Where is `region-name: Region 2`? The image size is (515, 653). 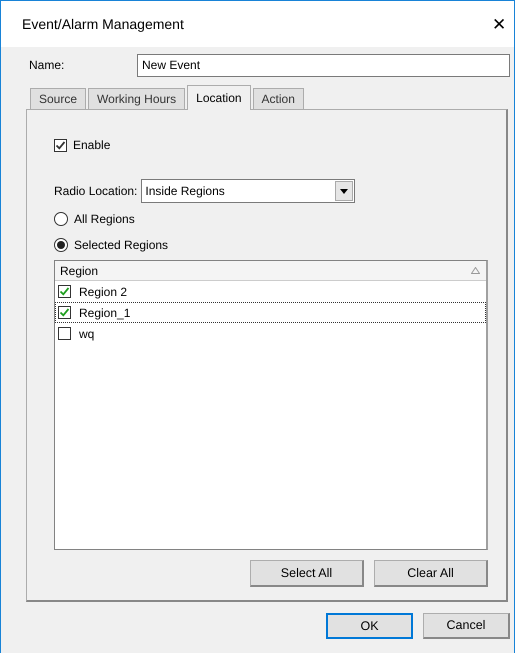
region-name: Region 2 is located at coordinates (103, 292).